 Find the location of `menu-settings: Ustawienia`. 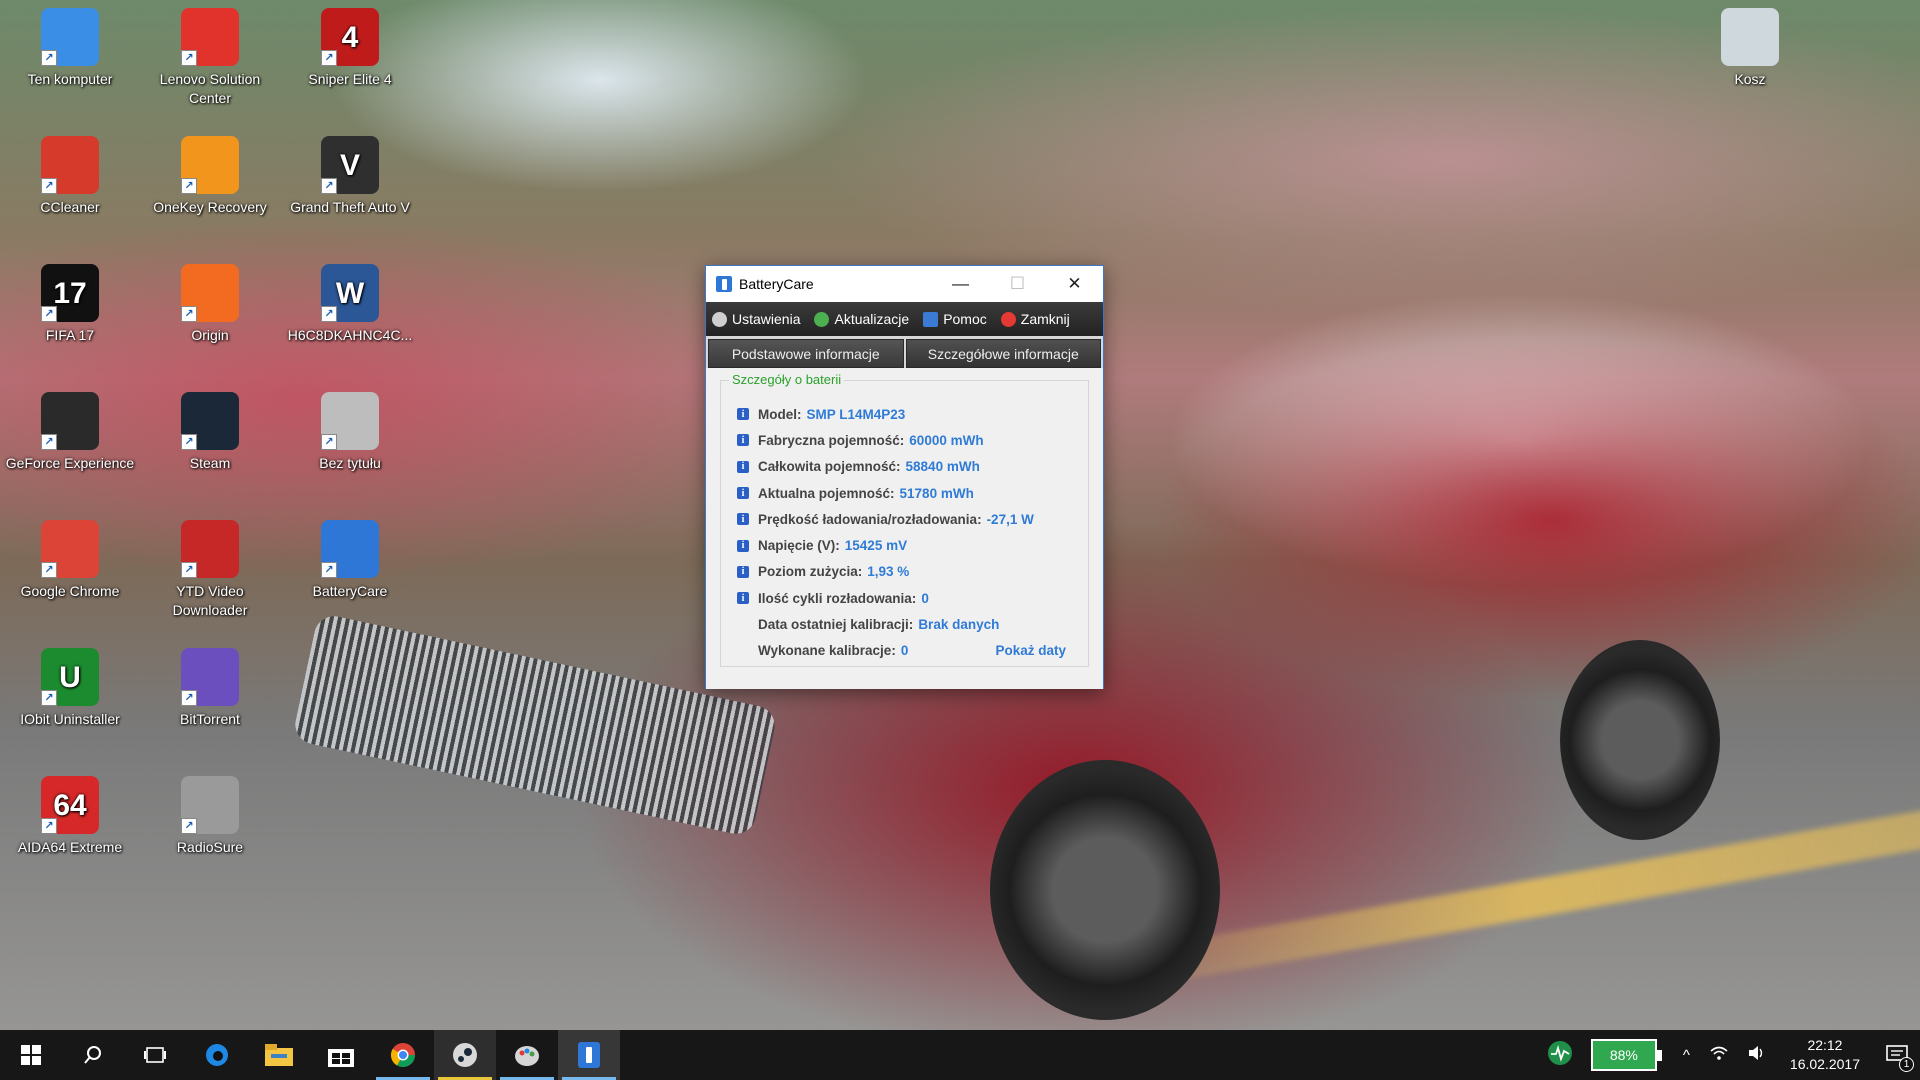

menu-settings: Ustawienia is located at coordinates (756, 319).